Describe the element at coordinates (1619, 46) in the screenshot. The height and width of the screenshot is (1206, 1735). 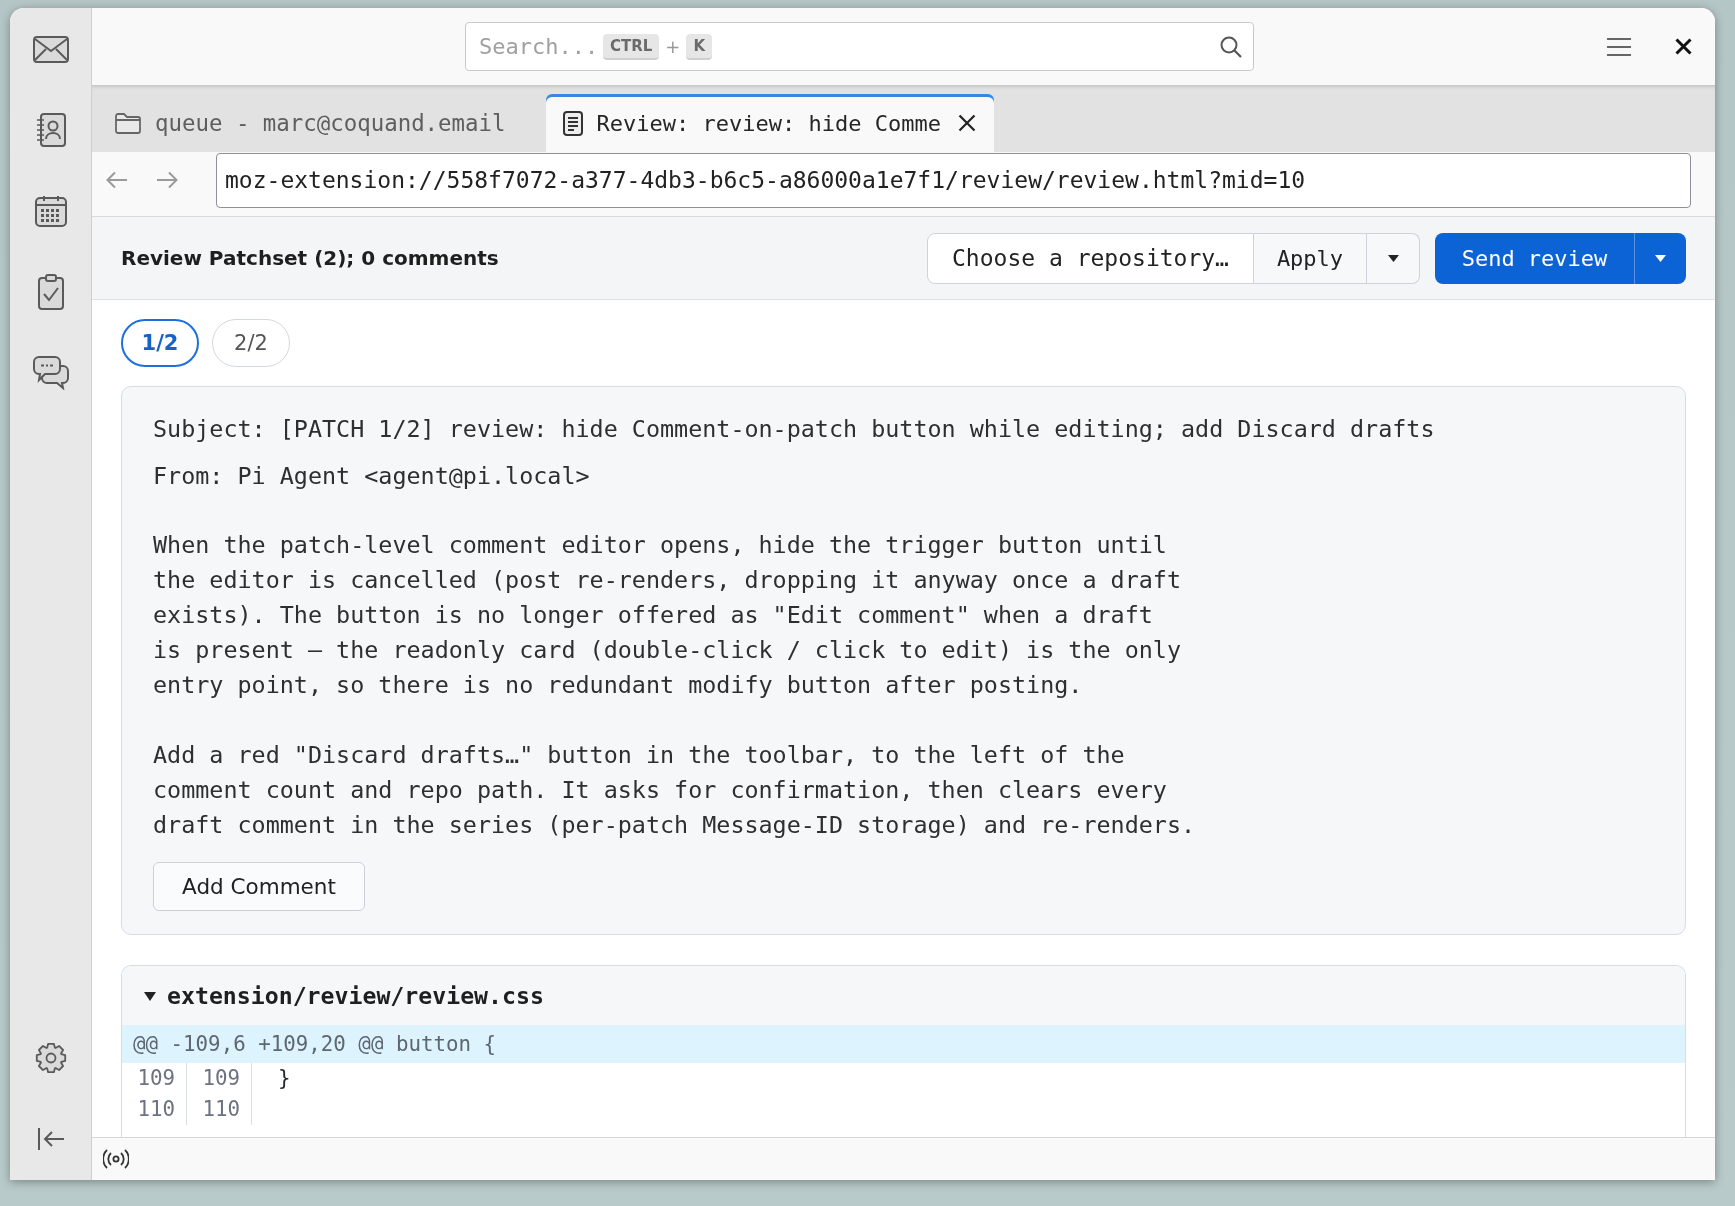
I see `menu-icon` at that location.